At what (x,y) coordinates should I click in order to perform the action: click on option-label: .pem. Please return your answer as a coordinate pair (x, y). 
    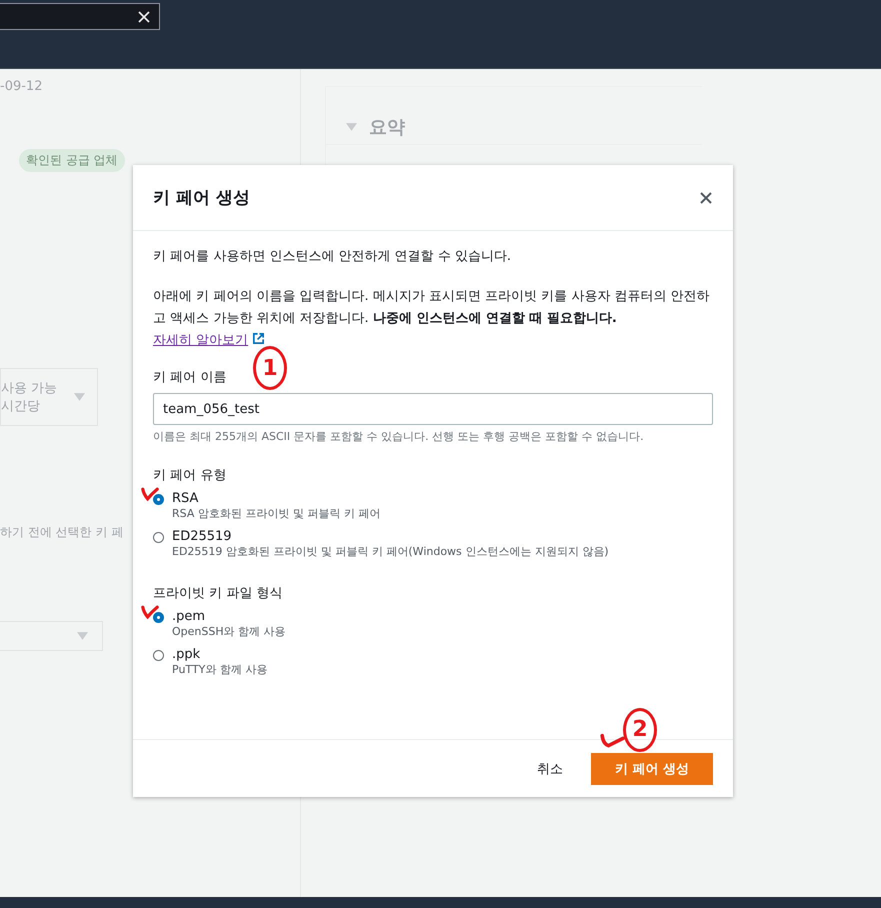
    Looking at the image, I should click on (189, 616).